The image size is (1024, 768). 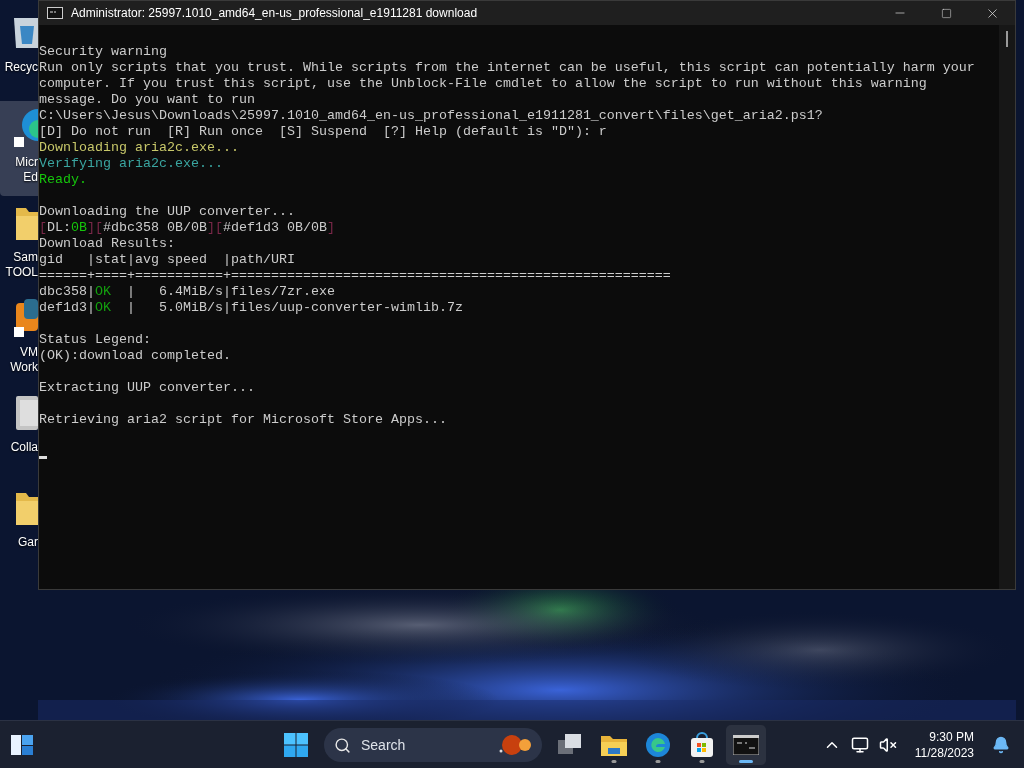 I want to click on console-text: ], so click(x=330, y=227).